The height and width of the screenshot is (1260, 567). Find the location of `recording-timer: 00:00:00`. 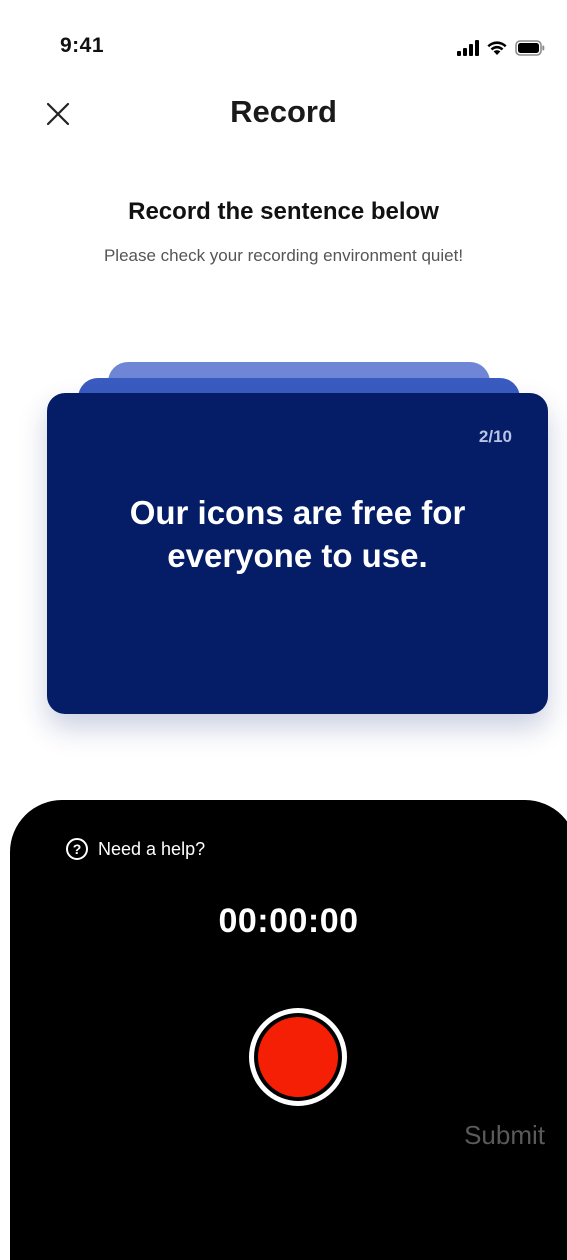

recording-timer: 00:00:00 is located at coordinates (288, 921).